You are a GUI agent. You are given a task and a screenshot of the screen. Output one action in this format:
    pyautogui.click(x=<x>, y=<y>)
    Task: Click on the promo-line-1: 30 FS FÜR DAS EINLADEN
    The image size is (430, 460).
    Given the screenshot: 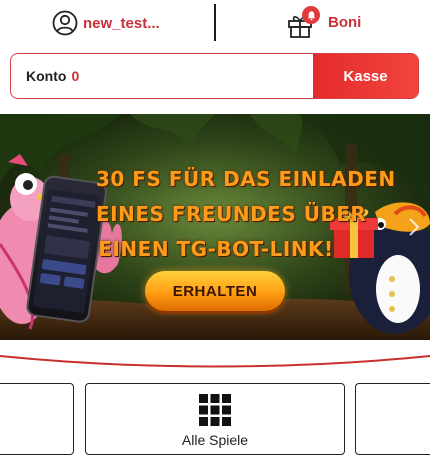 What is the action you would take?
    pyautogui.click(x=246, y=179)
    